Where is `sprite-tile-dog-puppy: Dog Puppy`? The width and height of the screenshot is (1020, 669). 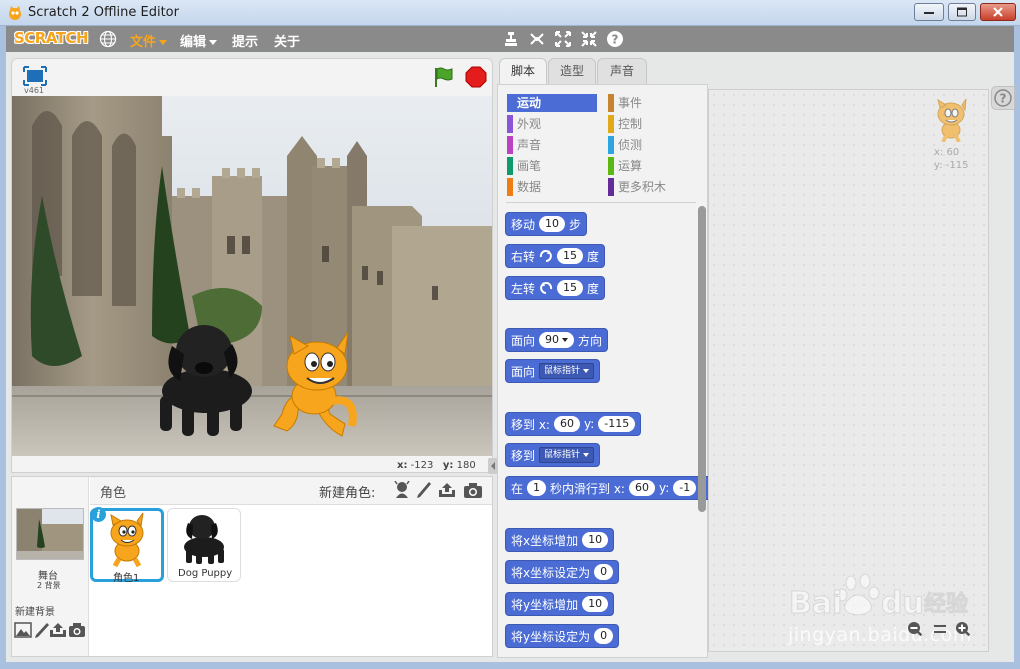
sprite-tile-dog-puppy: Dog Puppy is located at coordinates (204, 545).